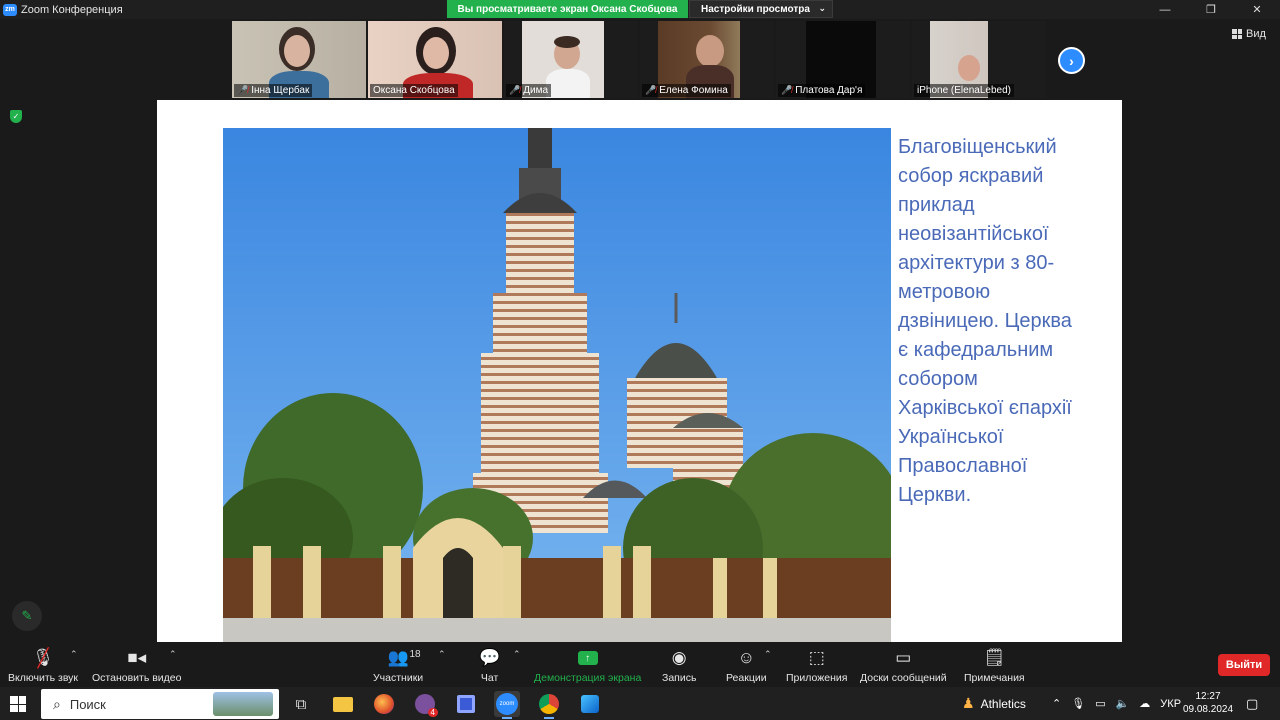 Image resolution: width=1280 pixels, height=720 pixels. What do you see at coordinates (768, 654) in the screenshot?
I see `reactions-options-caret-icon: ⌃` at bounding box center [768, 654].